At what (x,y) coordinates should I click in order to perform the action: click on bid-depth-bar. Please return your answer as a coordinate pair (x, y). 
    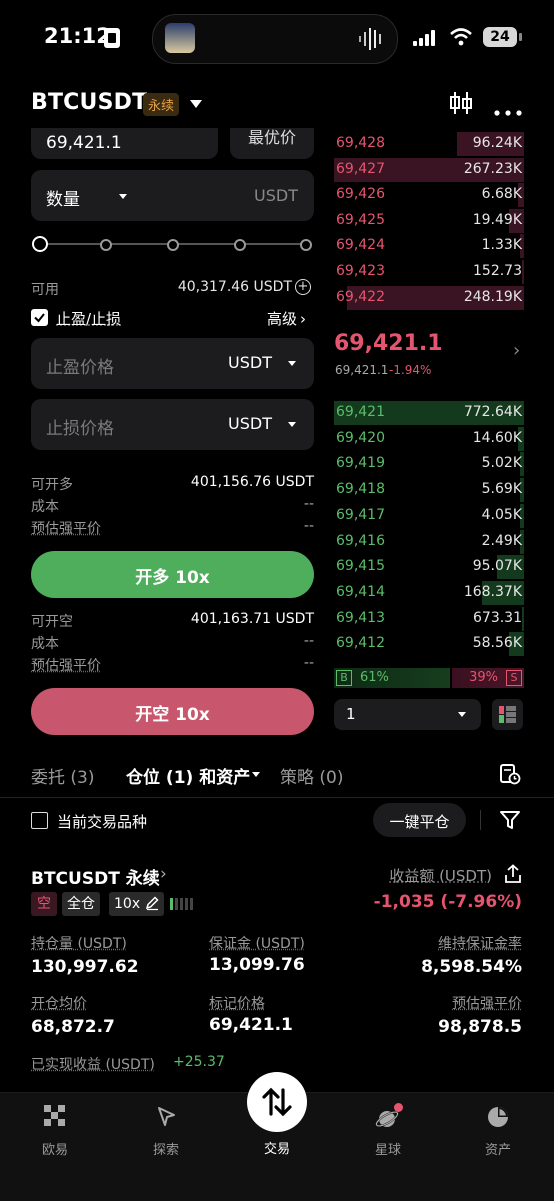
    Looking at the image, I should click on (523, 618).